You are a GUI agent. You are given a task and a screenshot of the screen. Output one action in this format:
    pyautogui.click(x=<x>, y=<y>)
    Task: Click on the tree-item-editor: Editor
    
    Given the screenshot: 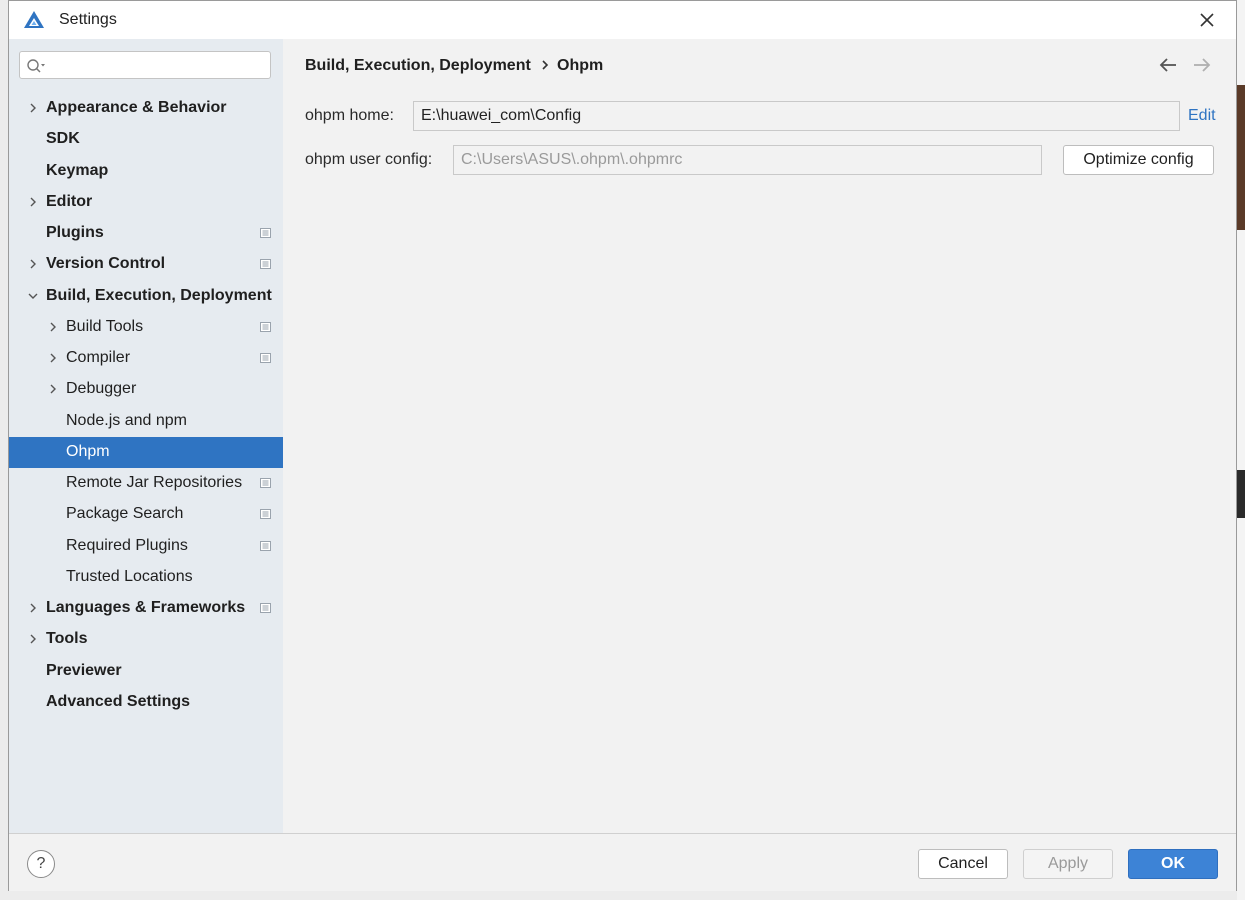 What is the action you would take?
    pyautogui.click(x=146, y=202)
    